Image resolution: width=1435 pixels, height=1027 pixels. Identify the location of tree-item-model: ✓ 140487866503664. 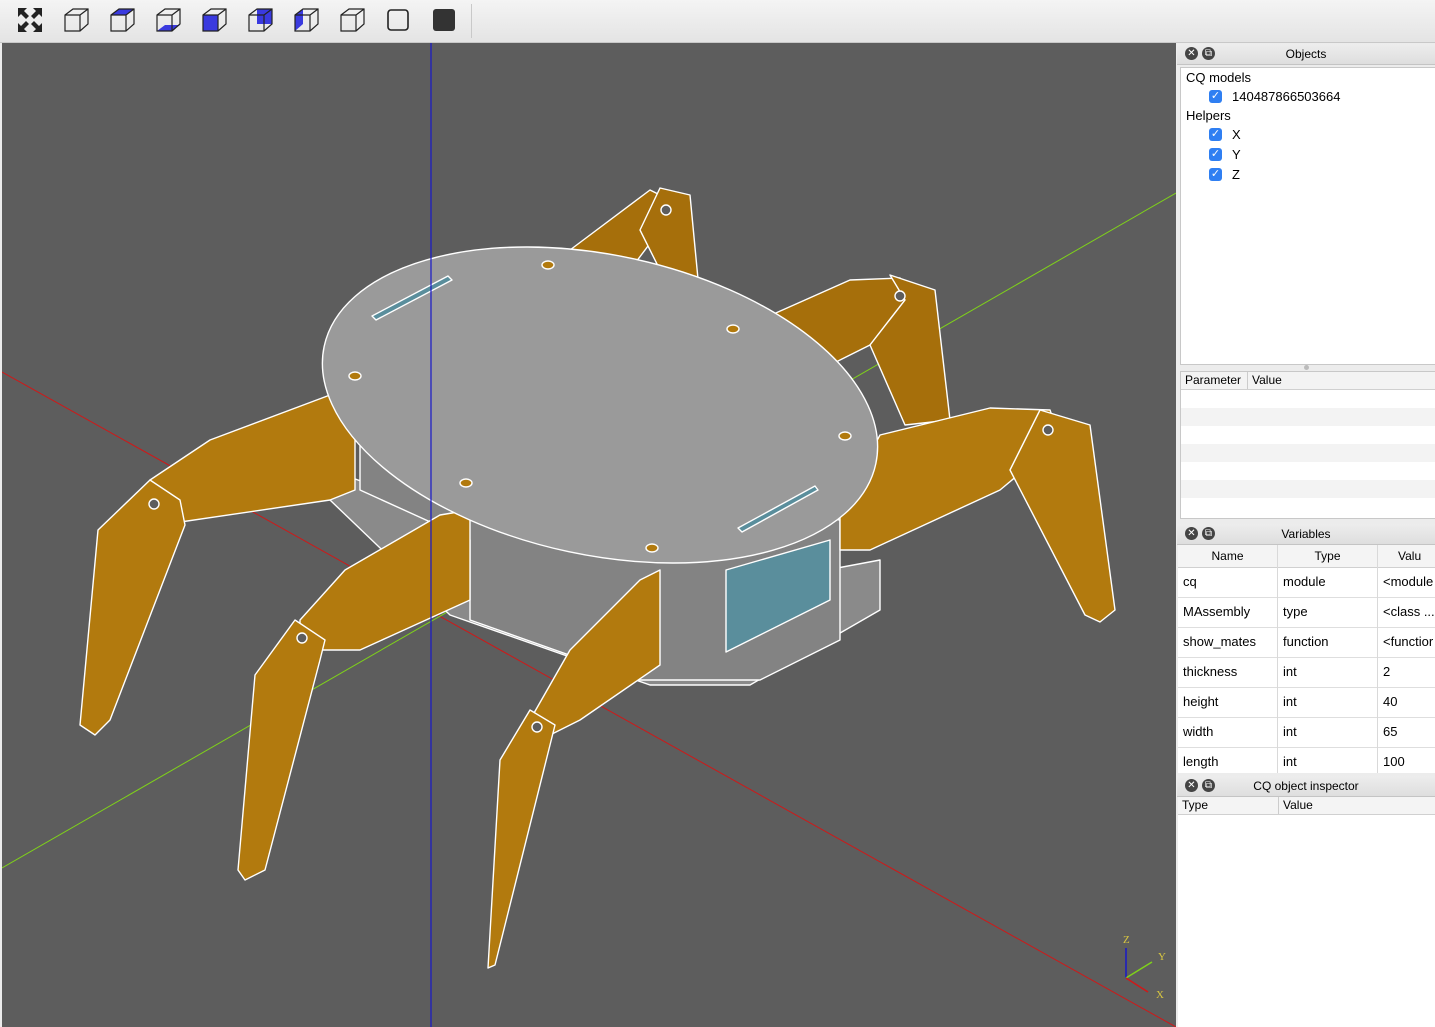
(1274, 97).